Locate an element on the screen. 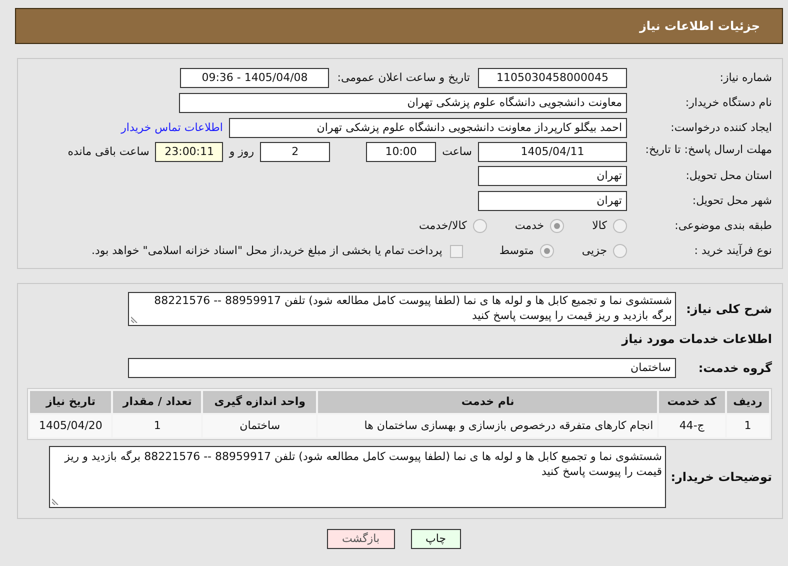  checkbox-label: پرداخت تمام یا بخشی از مبلغ خرید،از محل "اسناد خزانه اسلامی" خواهد بود. is located at coordinates (267, 250).